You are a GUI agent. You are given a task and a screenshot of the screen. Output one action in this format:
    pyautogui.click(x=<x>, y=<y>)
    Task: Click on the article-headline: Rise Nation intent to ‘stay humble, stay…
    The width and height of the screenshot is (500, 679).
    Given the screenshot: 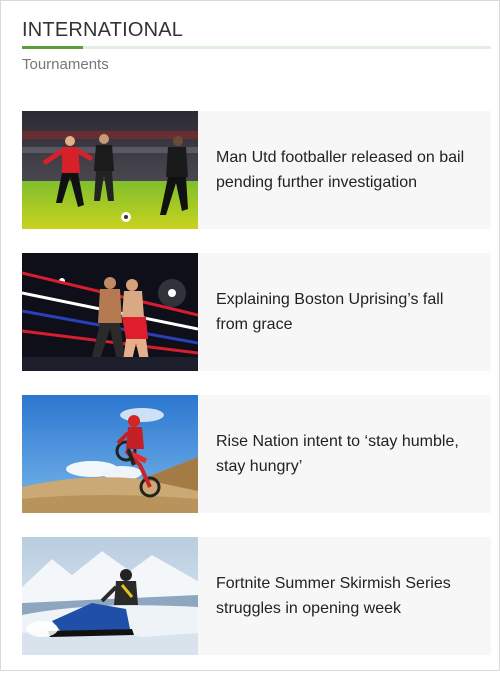 What is the action you would take?
    pyautogui.click(x=344, y=454)
    